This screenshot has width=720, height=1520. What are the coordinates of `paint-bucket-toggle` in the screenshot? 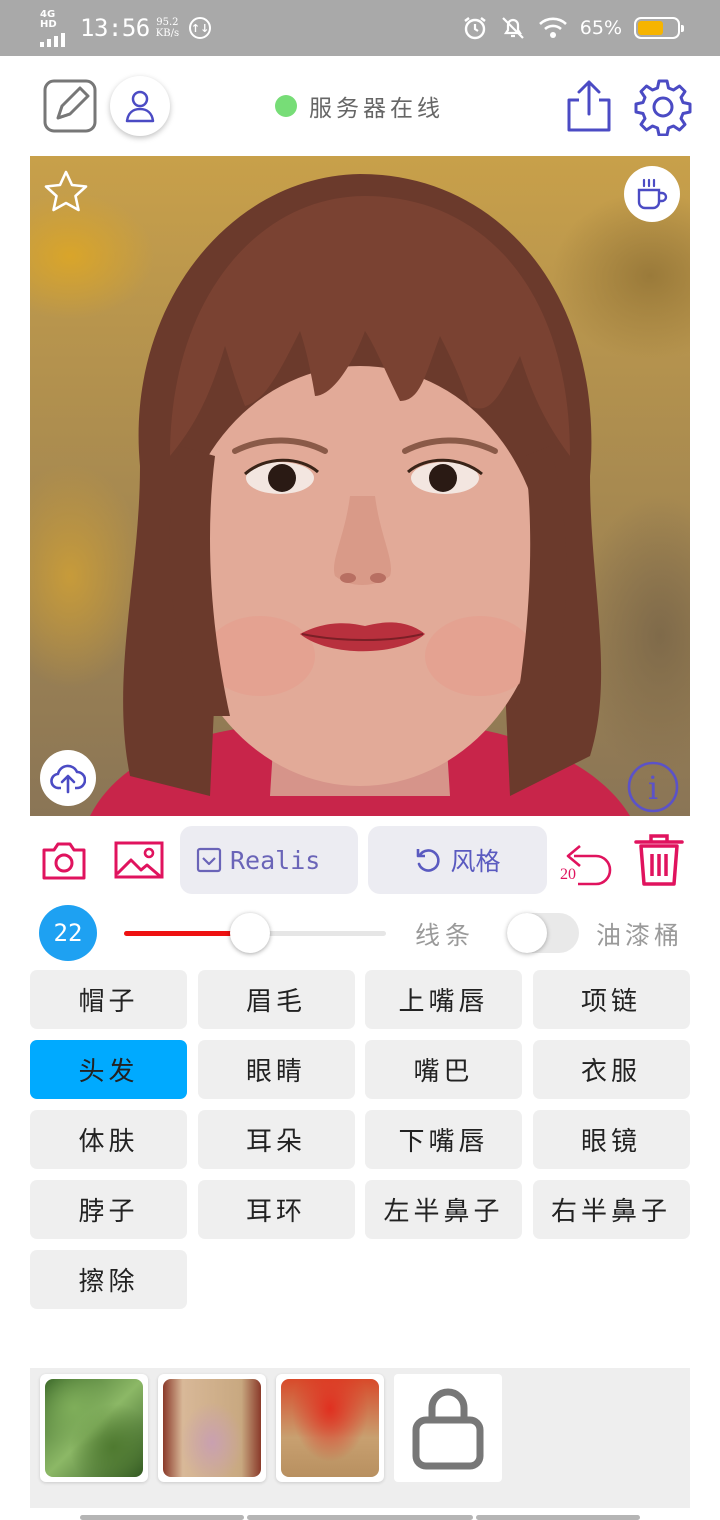 It's located at (543, 933).